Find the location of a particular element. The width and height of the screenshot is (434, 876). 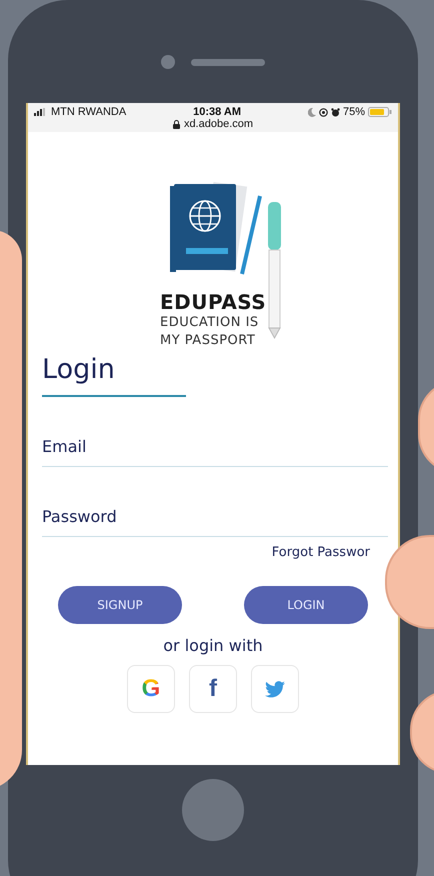

moon-icon is located at coordinates (312, 112).